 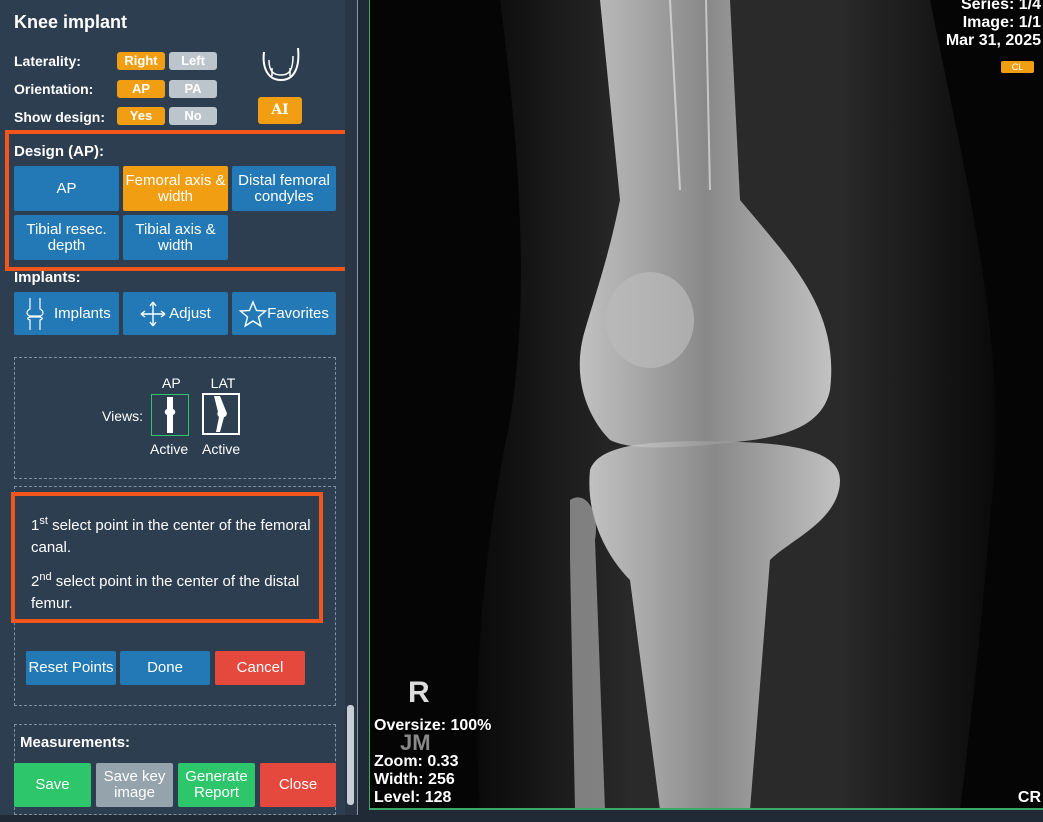 I want to click on cl-badge: CL, so click(x=1017, y=67).